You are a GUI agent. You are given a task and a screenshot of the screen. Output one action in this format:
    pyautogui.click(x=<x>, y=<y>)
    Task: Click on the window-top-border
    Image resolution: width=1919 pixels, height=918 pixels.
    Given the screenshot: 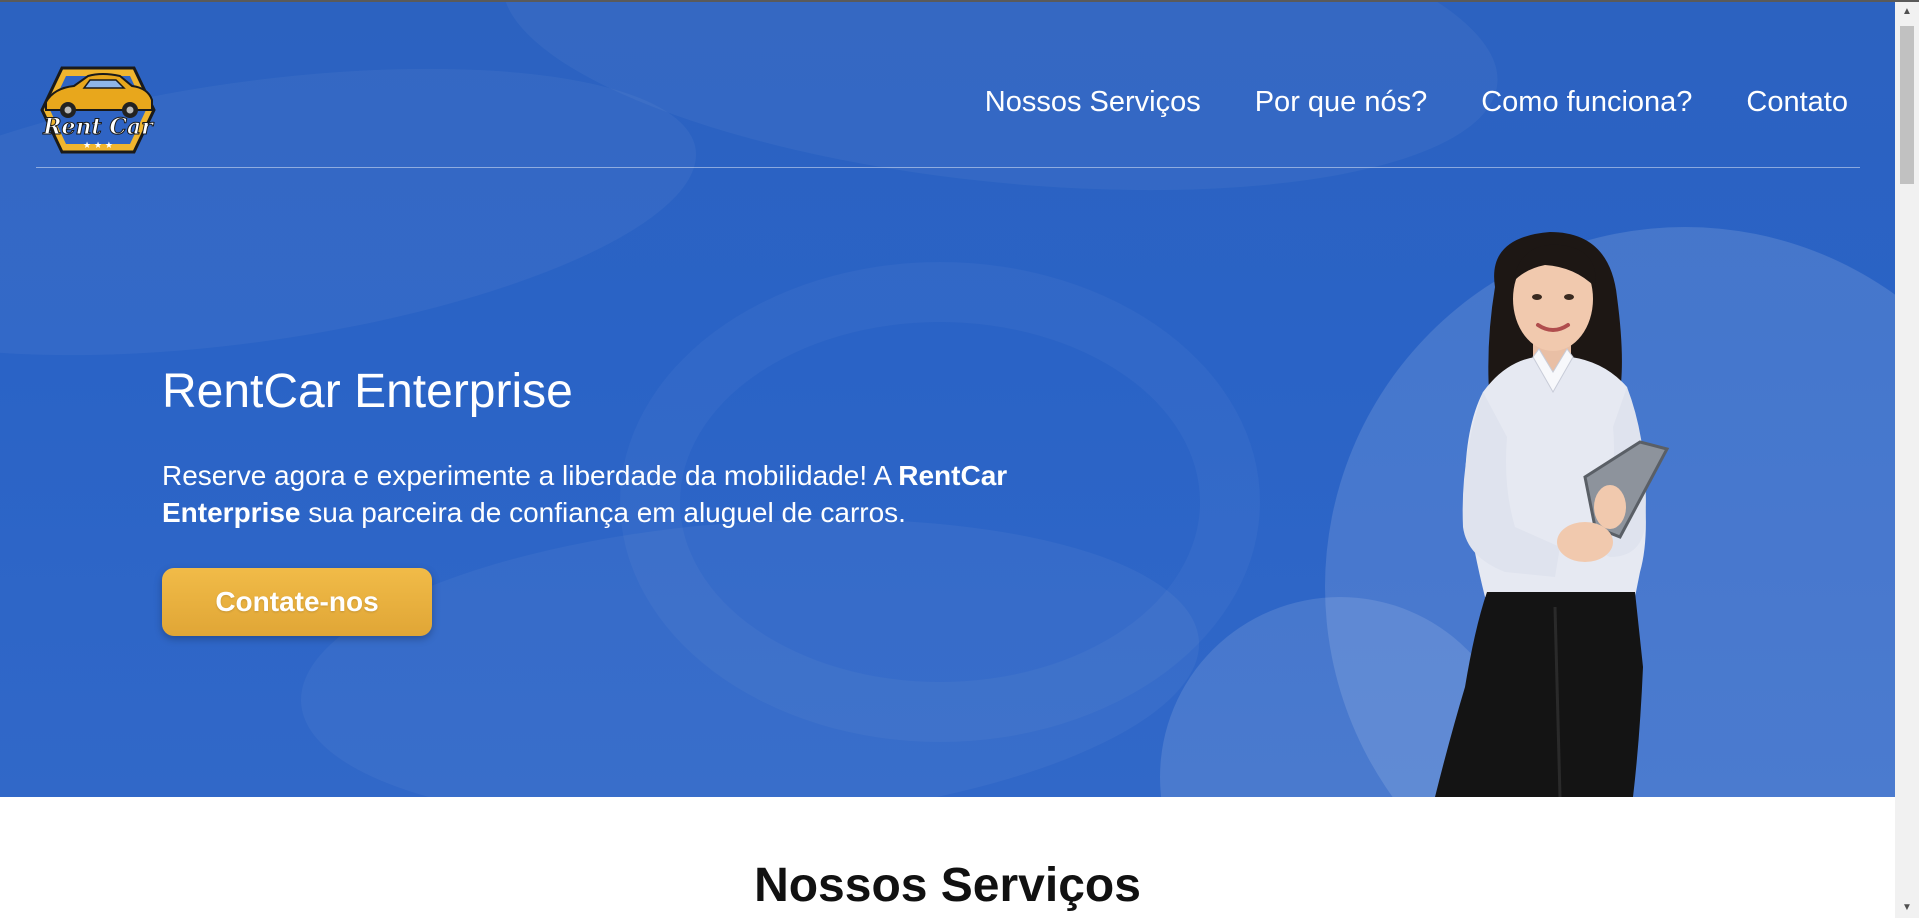 What is the action you would take?
    pyautogui.click(x=959, y=1)
    